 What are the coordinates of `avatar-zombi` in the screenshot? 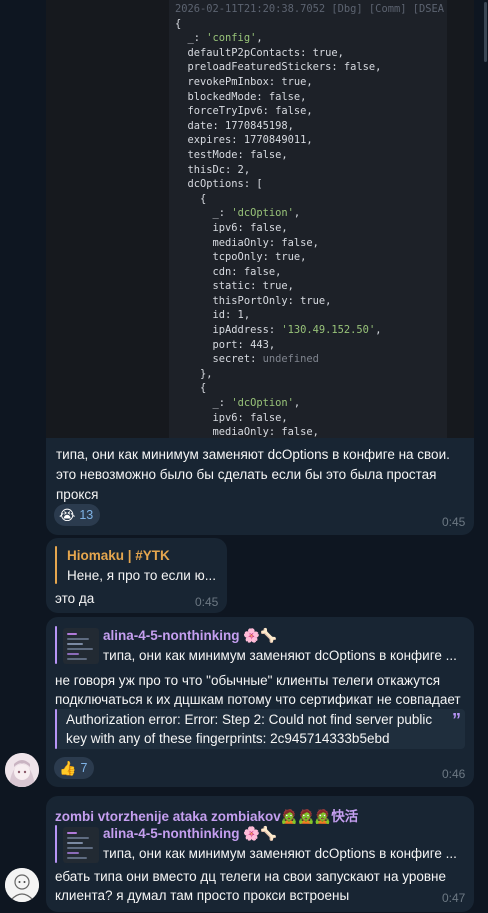 It's located at (22, 885).